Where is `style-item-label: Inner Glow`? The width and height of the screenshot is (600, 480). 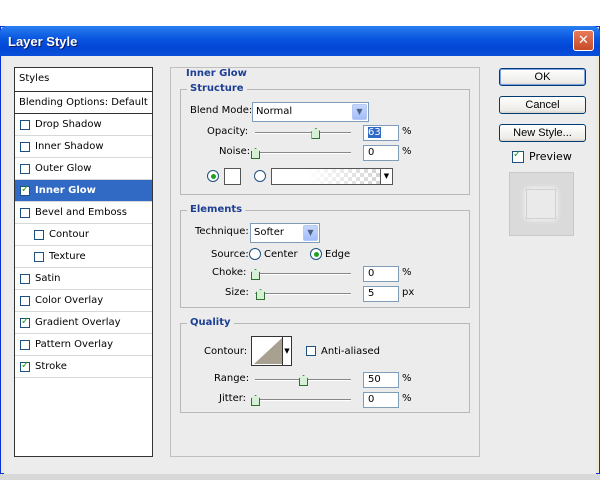
style-item-label: Inner Glow is located at coordinates (65, 190).